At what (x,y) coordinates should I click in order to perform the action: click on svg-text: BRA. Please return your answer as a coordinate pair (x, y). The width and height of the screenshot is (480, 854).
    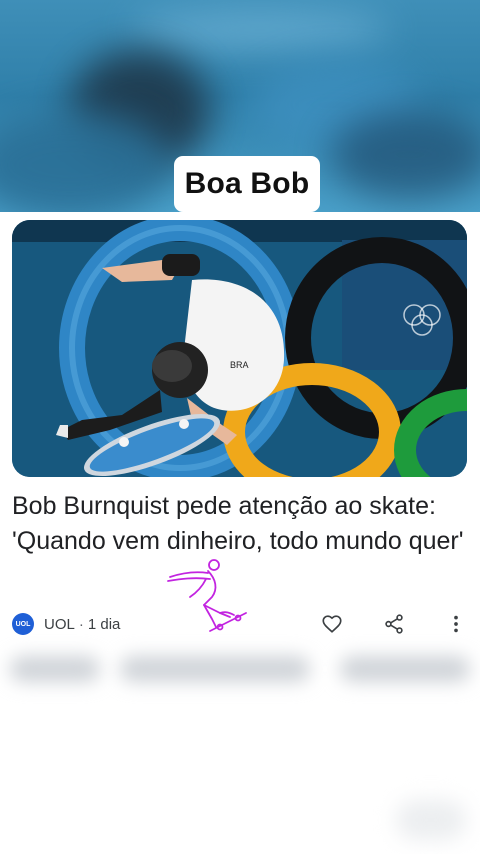
    Looking at the image, I should click on (239, 365).